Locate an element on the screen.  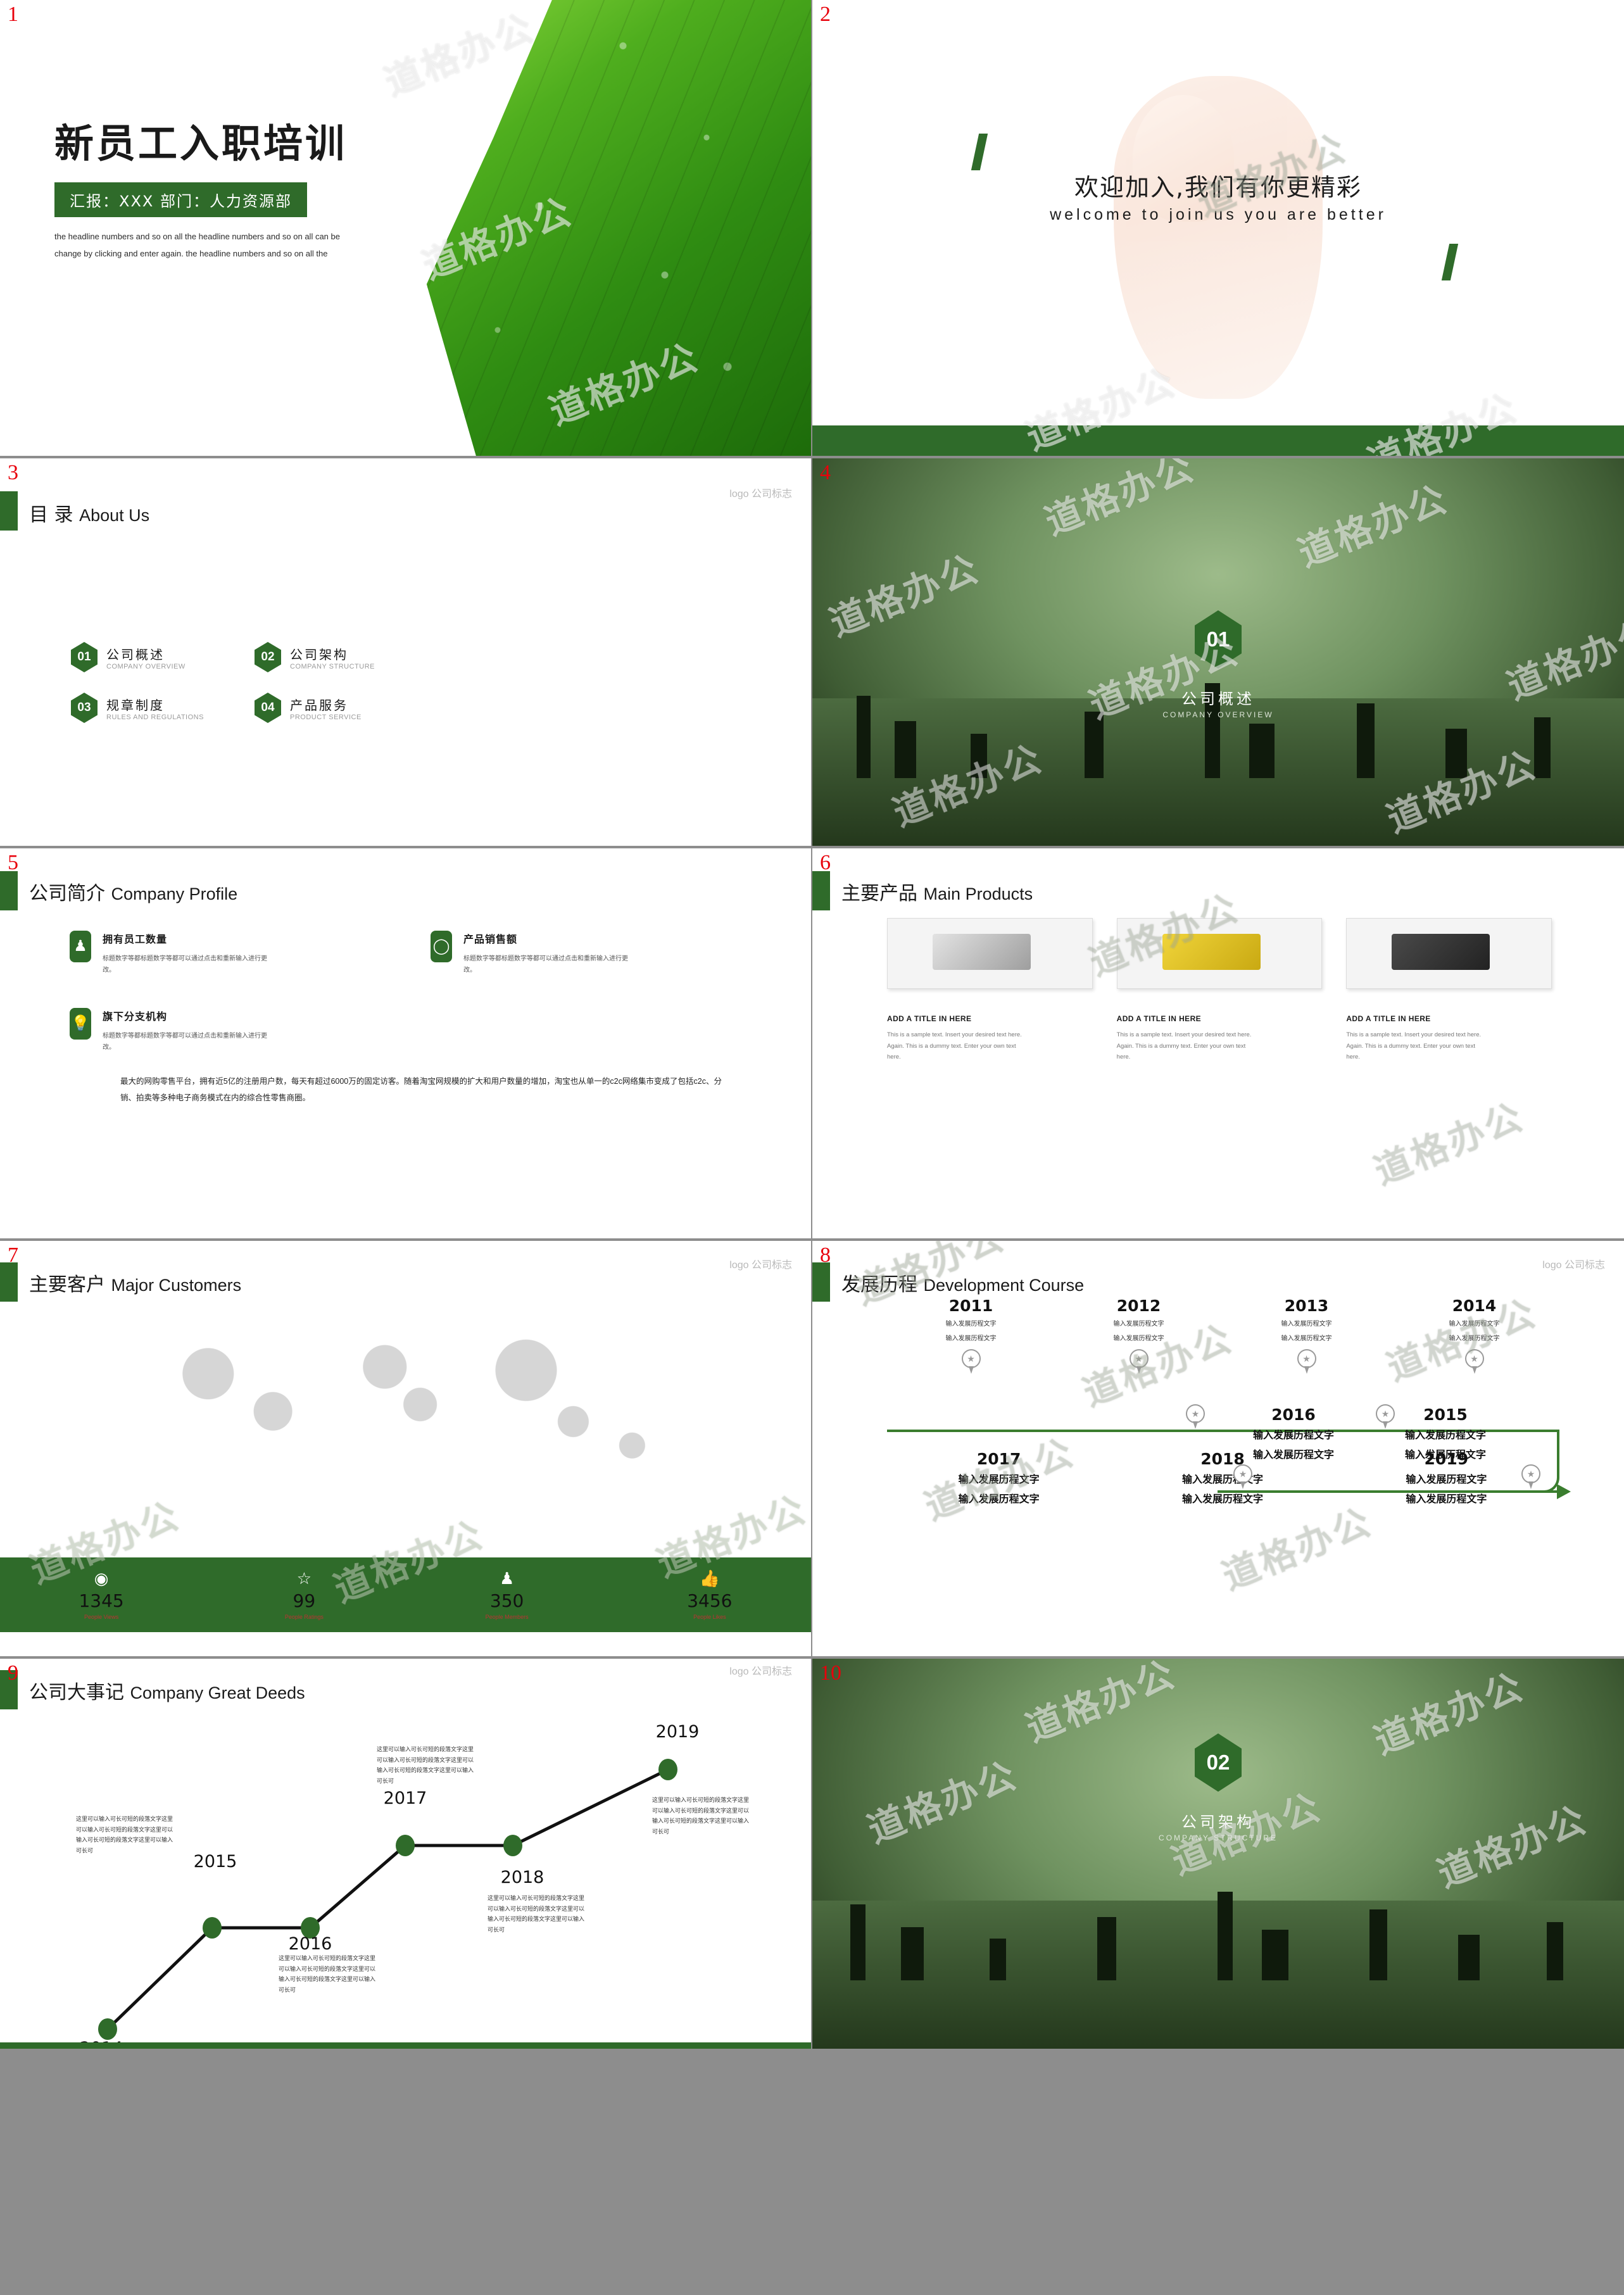
stat-members: ♟ 350 People Members is located at coordinates (507, 1595).